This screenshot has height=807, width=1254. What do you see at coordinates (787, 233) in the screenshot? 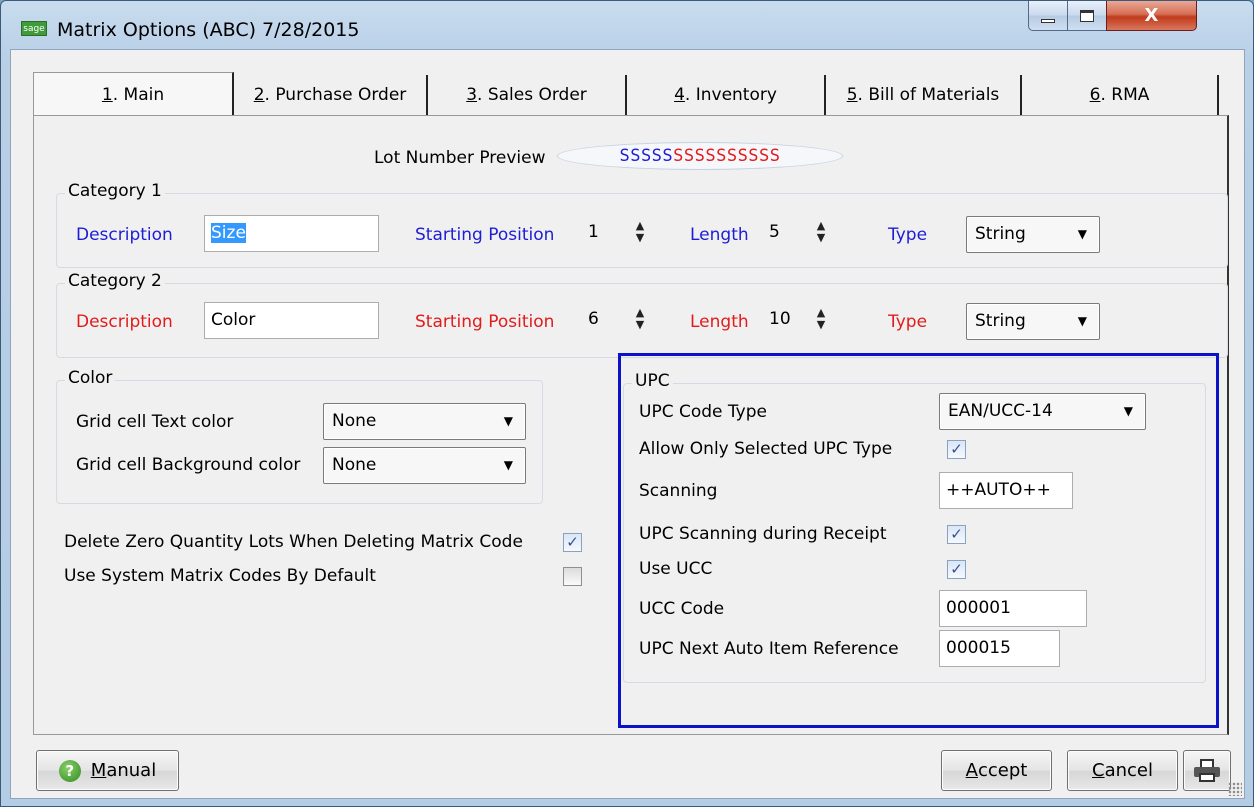
I see `category-1-length-input: 5` at bounding box center [787, 233].